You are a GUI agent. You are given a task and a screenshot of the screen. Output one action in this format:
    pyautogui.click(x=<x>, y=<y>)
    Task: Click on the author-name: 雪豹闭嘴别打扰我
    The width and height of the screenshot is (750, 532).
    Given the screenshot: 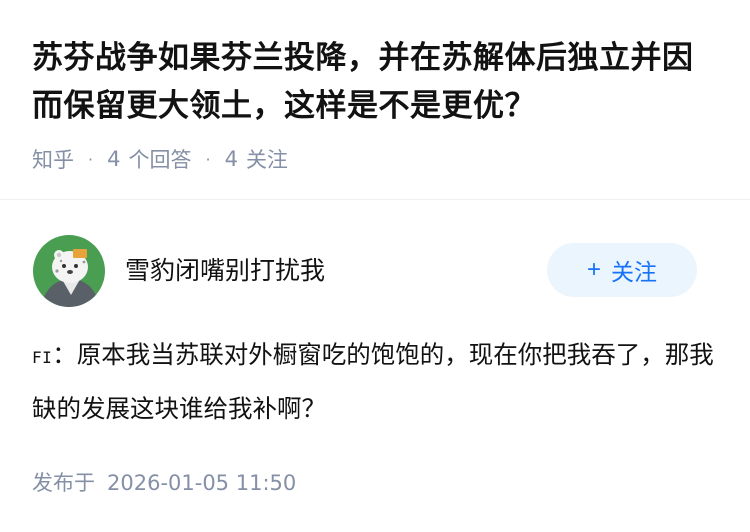 What is the action you would take?
    pyautogui.click(x=225, y=269)
    